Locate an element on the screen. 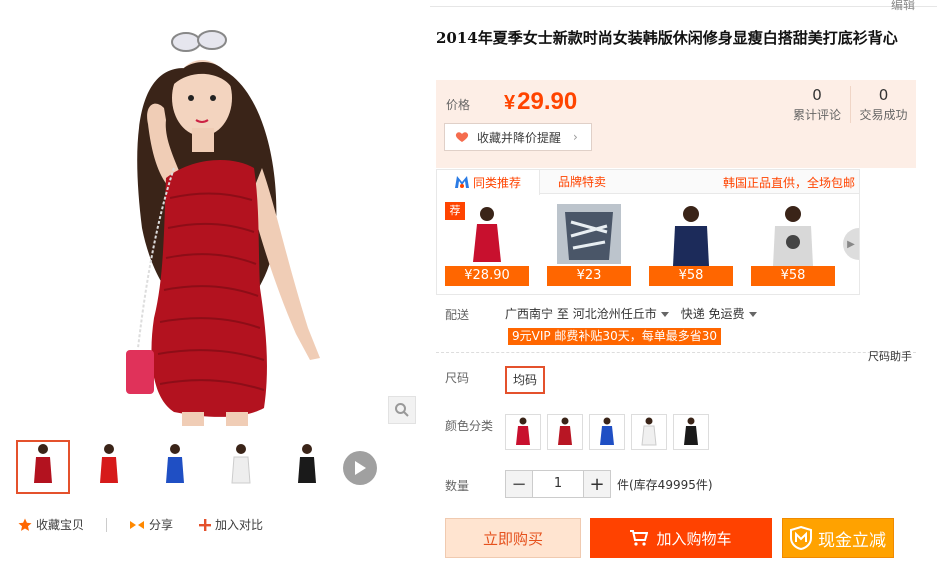  size-option-one-size: 均码 is located at coordinates (525, 380).